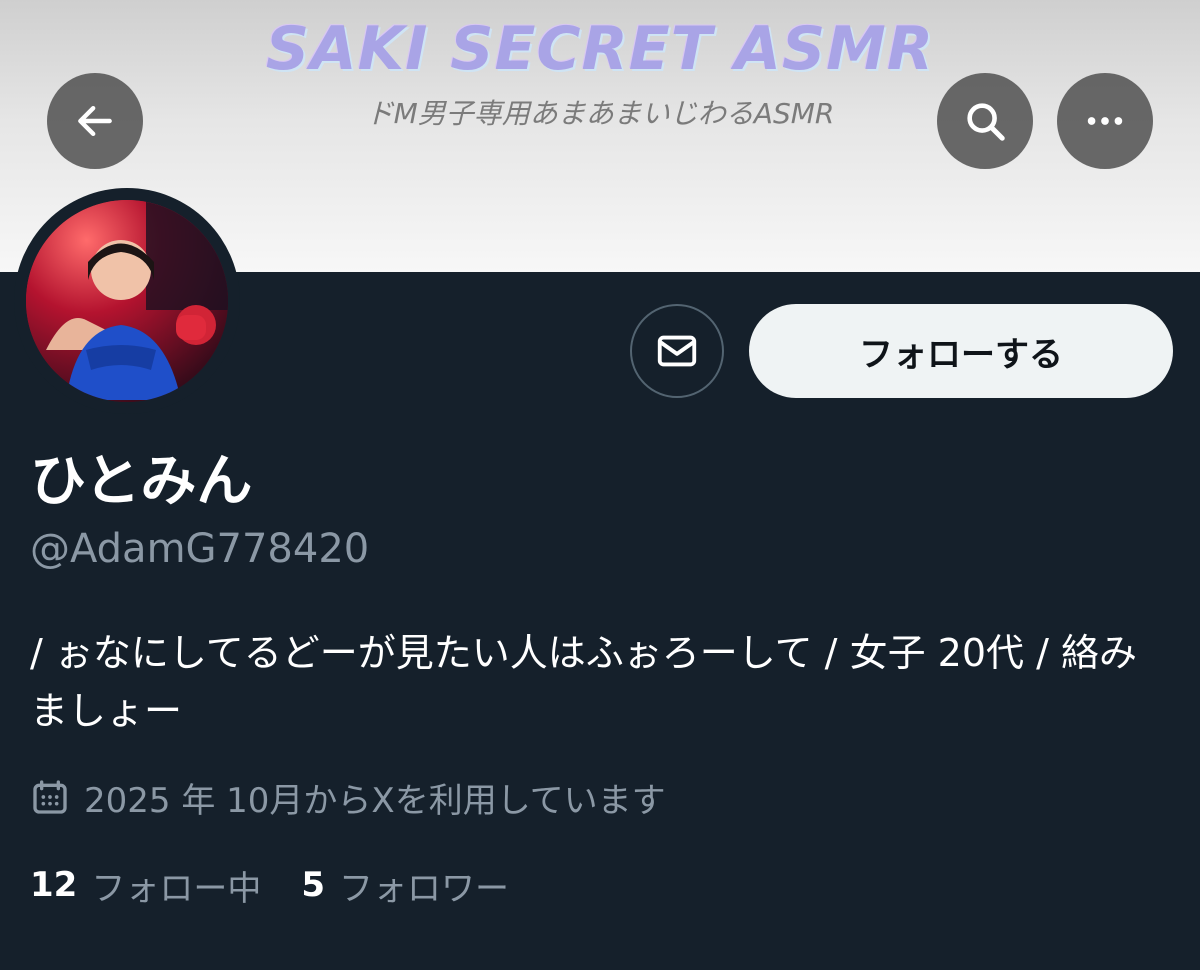  I want to click on back-button, so click(95, 121).